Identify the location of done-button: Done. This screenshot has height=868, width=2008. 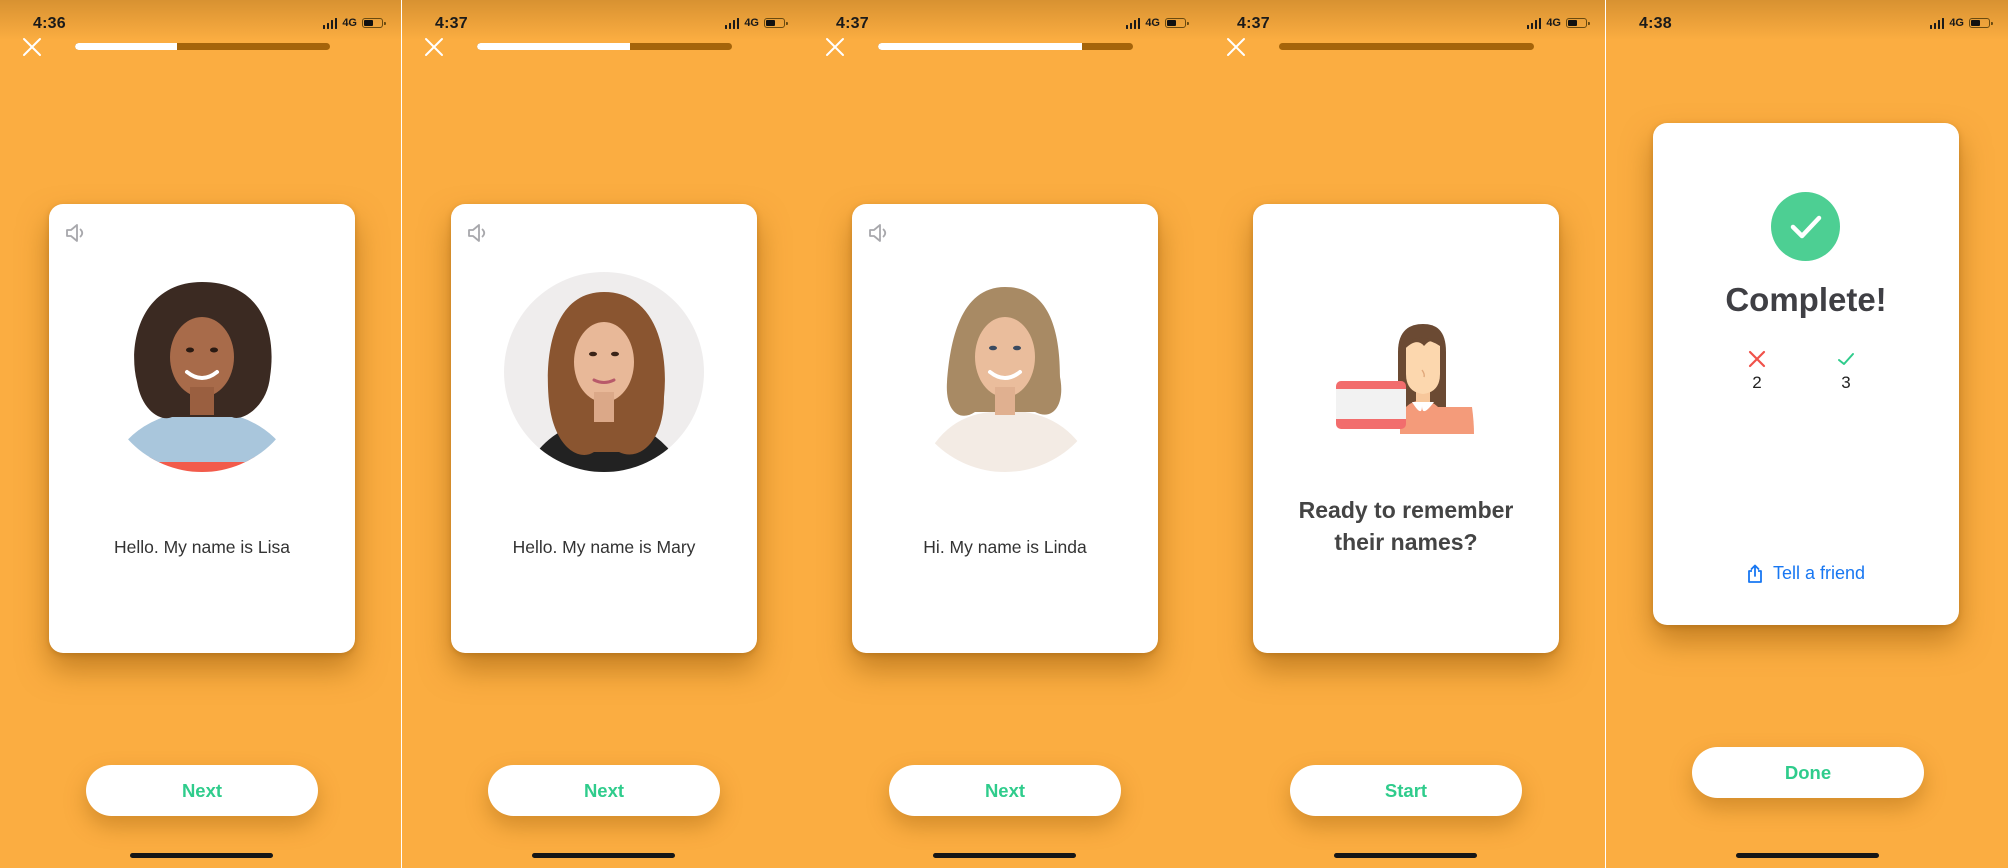
(1808, 772).